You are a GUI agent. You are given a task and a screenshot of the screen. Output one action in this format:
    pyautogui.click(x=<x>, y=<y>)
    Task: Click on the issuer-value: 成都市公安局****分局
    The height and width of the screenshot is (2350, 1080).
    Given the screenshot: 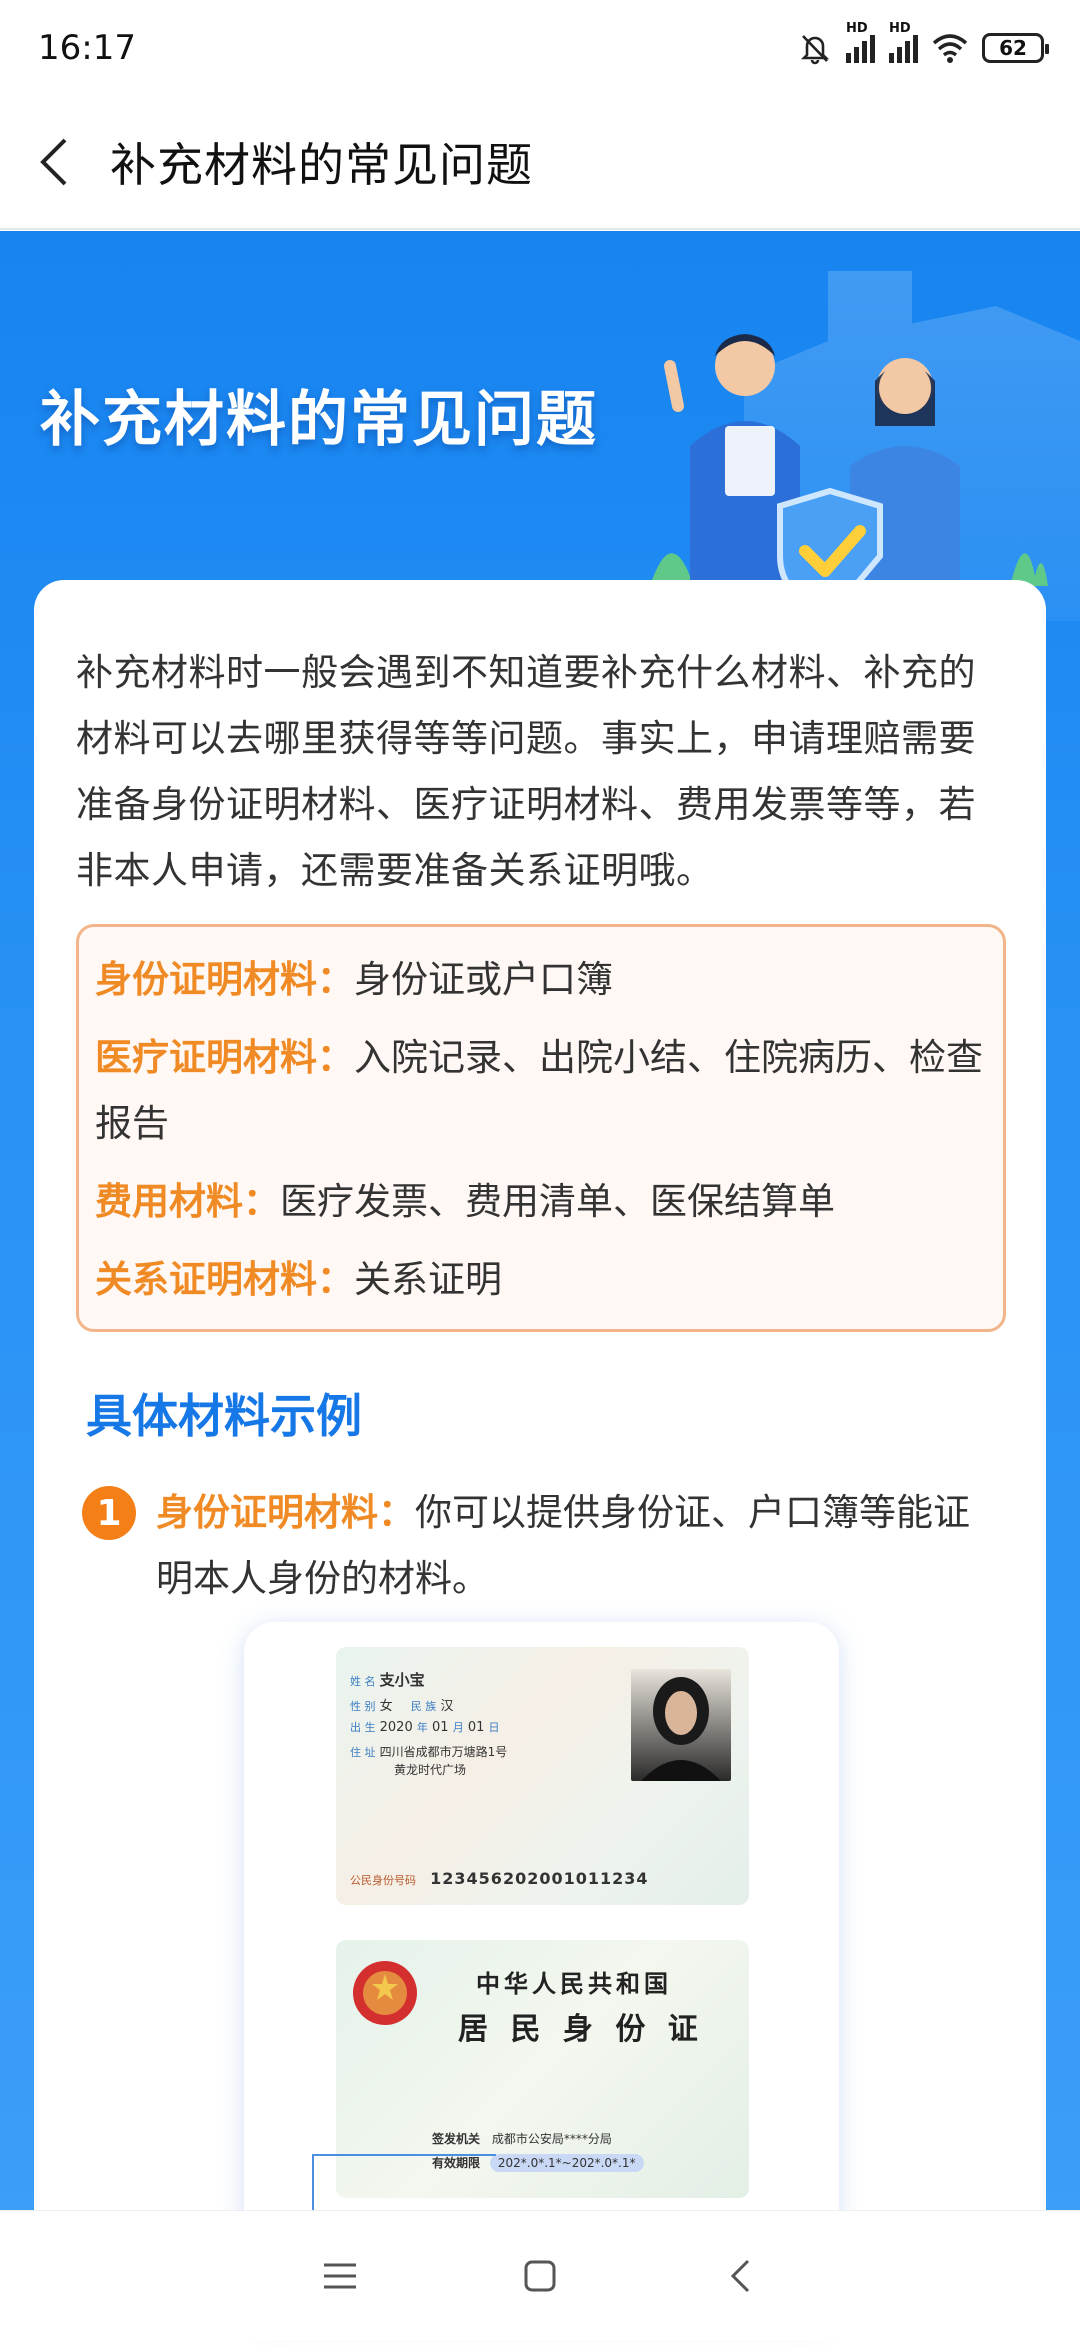 What is the action you would take?
    pyautogui.click(x=551, y=2139)
    